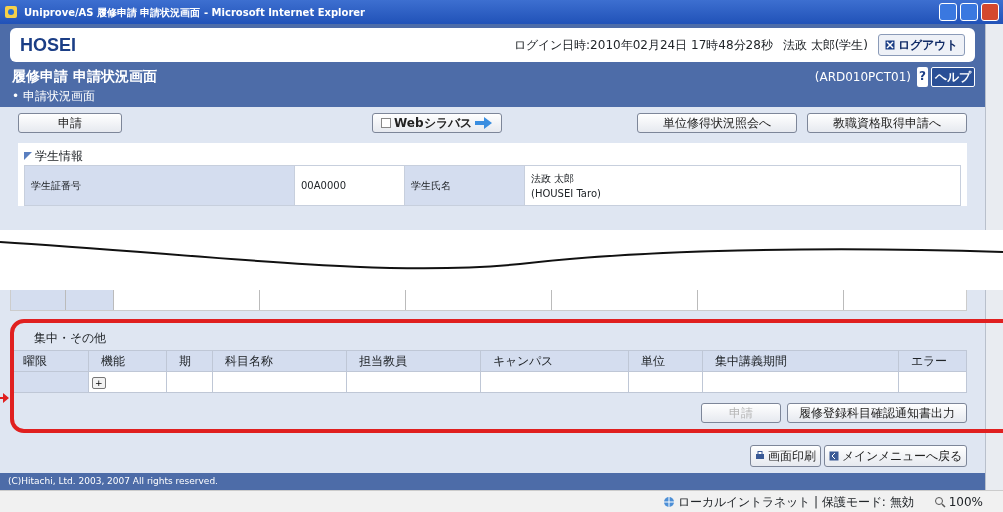 The height and width of the screenshot is (512, 1003). I want to click on zoom-level: 100%, so click(965, 501).